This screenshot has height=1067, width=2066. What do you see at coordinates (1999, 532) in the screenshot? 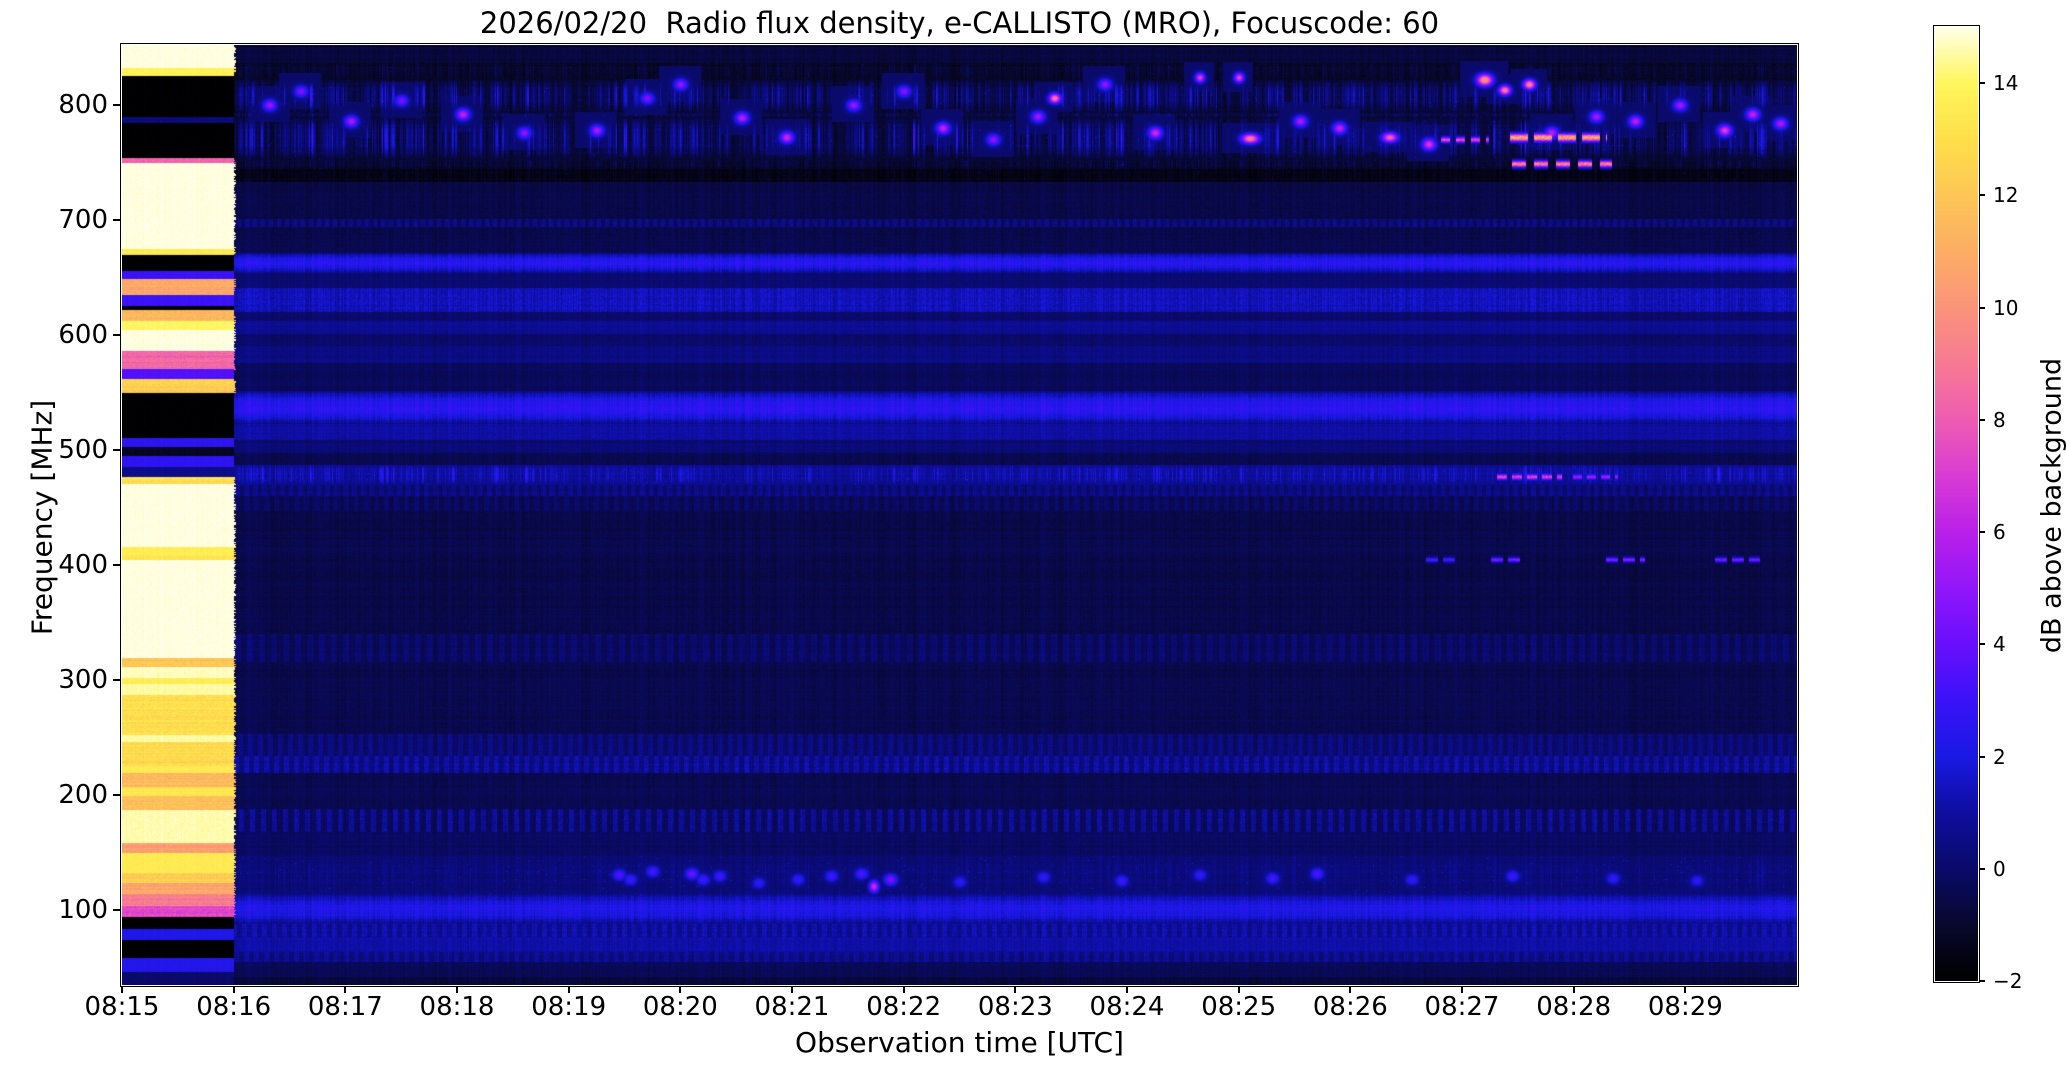
I see `colorbar-tick-label: 6` at bounding box center [1999, 532].